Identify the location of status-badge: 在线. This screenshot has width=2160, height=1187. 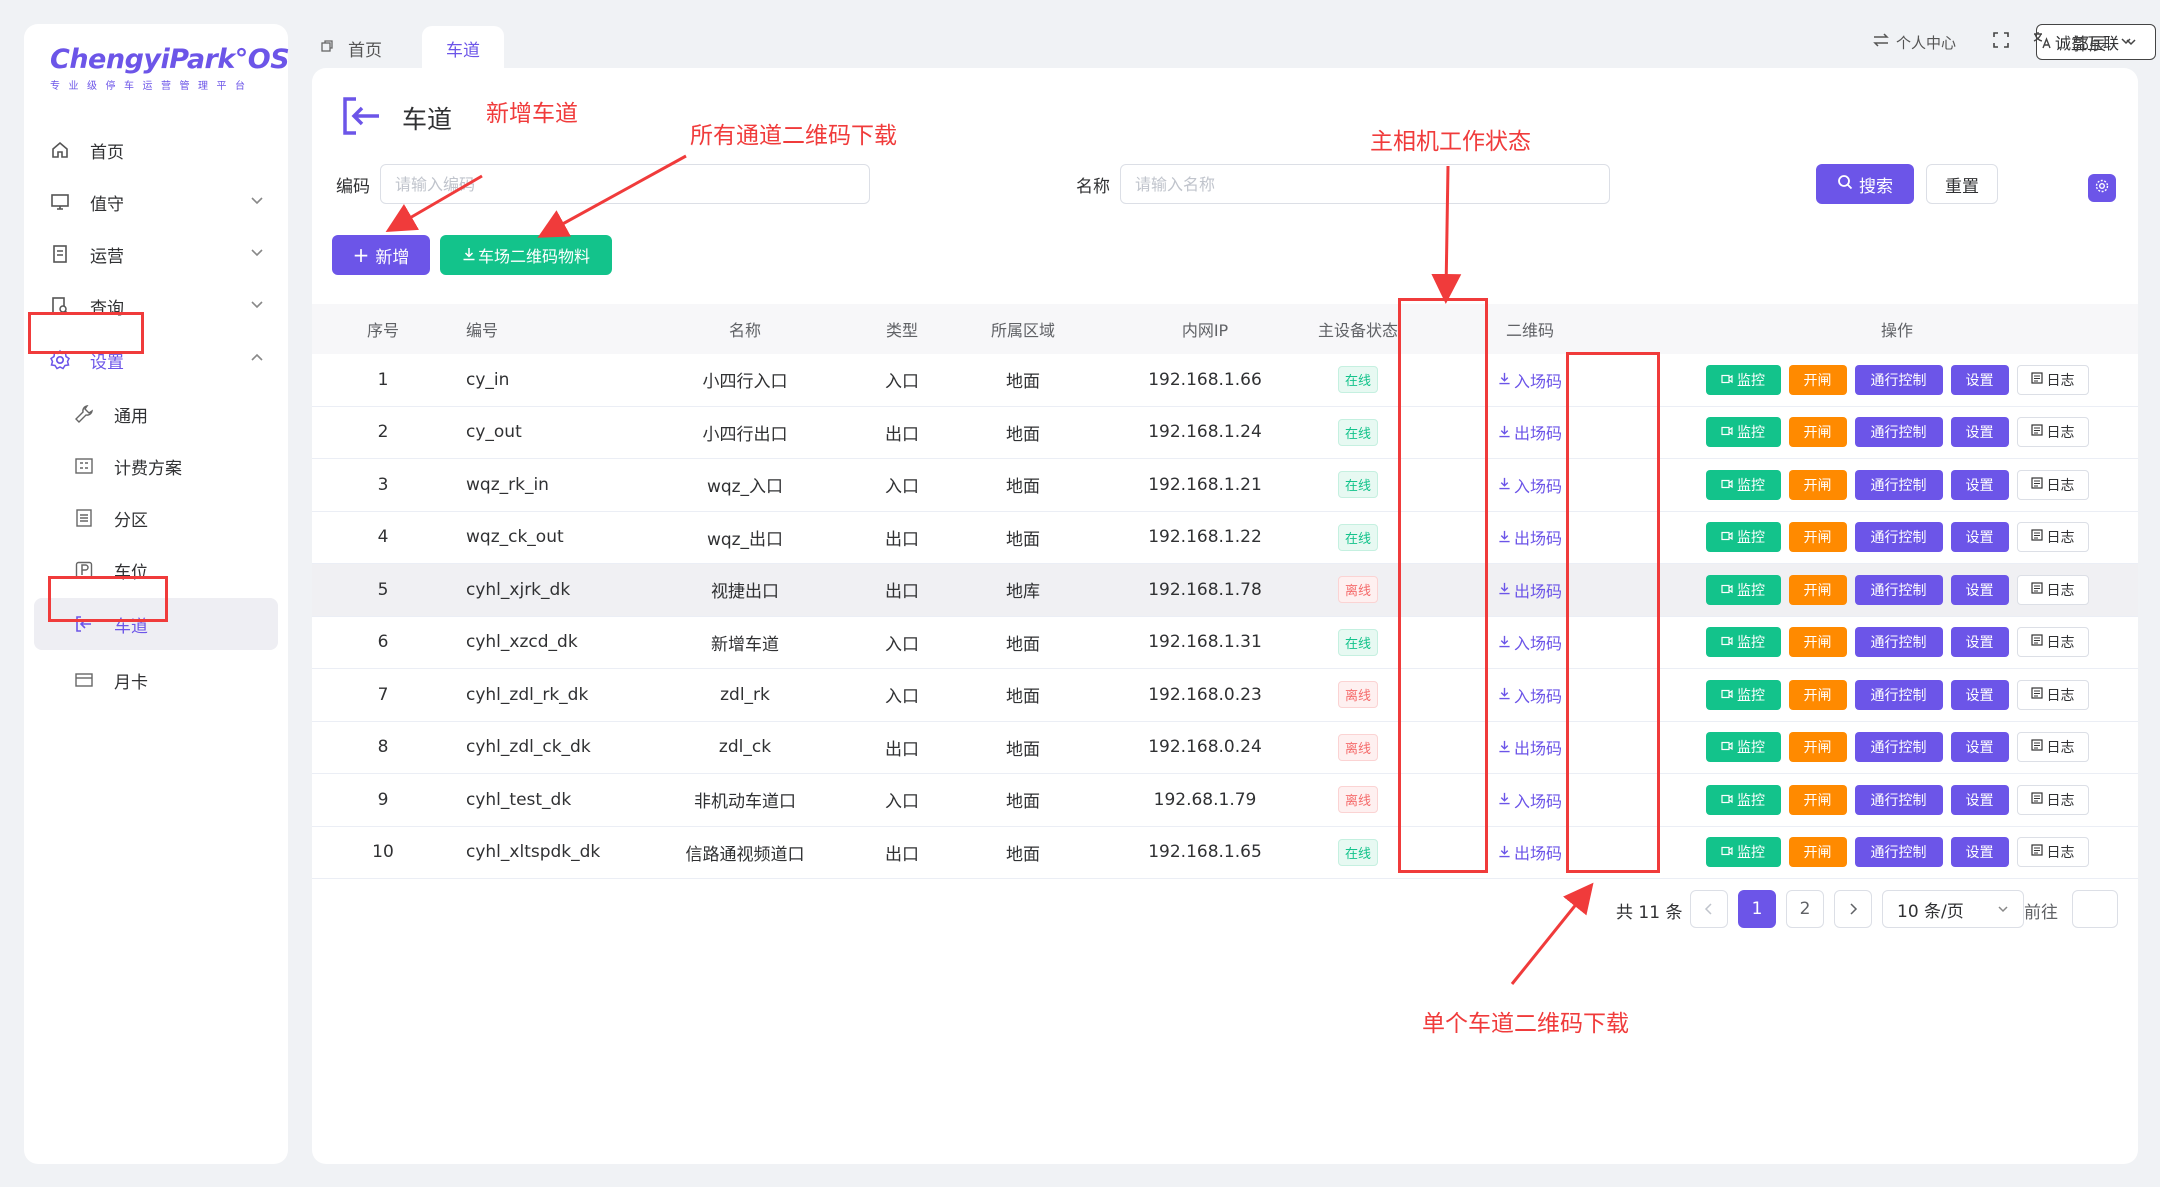
(1357, 642).